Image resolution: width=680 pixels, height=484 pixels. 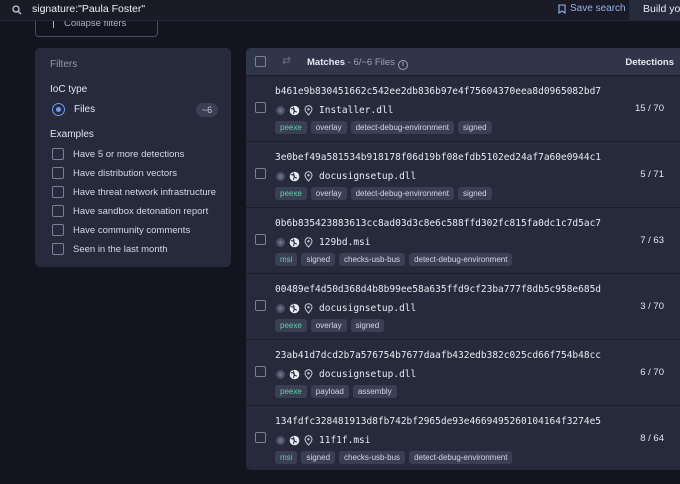 I want to click on example-filter: Have 5 or more detections, so click(x=137, y=155).